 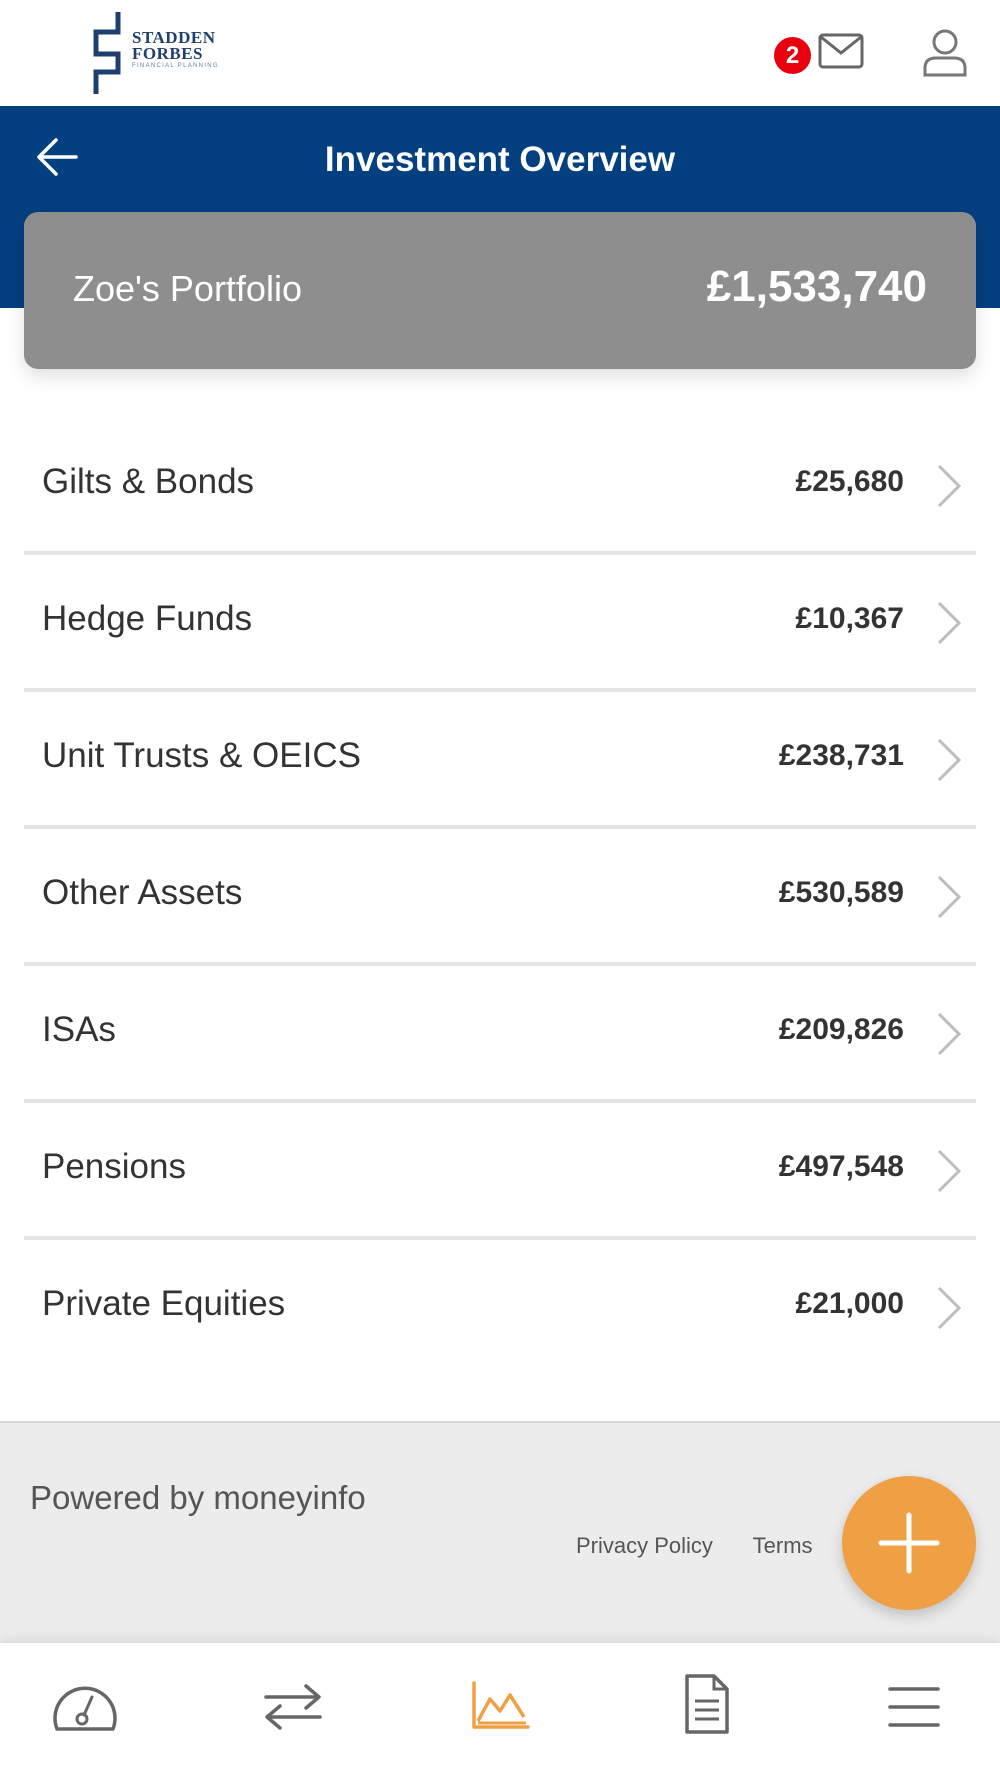 I want to click on bottom-nav, so click(x=500, y=1710).